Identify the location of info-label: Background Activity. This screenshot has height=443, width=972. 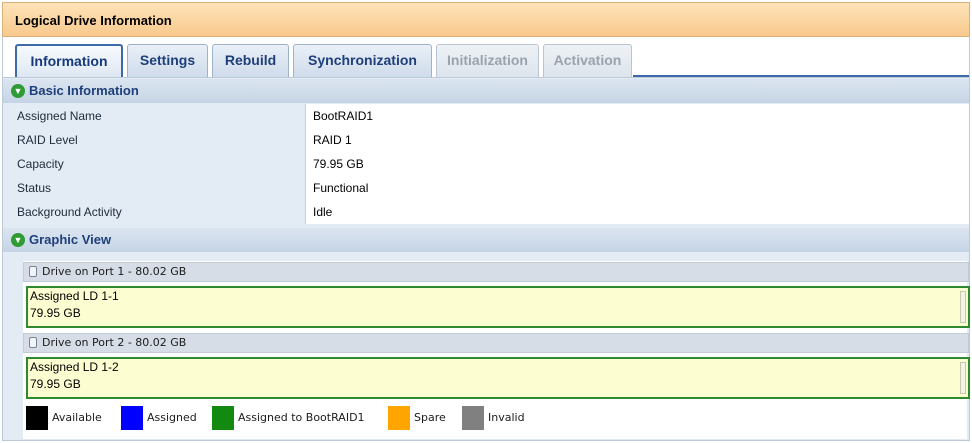
(154, 212).